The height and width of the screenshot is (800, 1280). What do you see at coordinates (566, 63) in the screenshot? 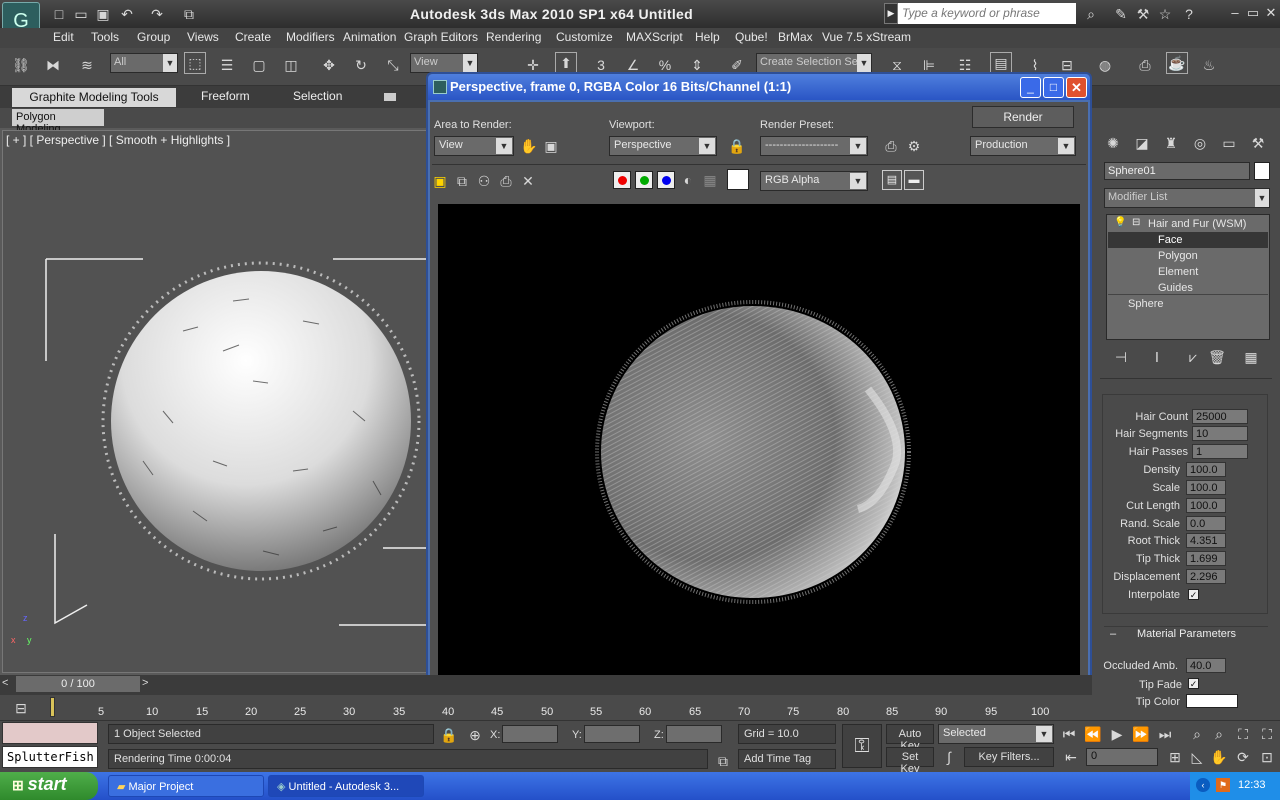
I see `select-manipulate-icon: ⬆` at bounding box center [566, 63].